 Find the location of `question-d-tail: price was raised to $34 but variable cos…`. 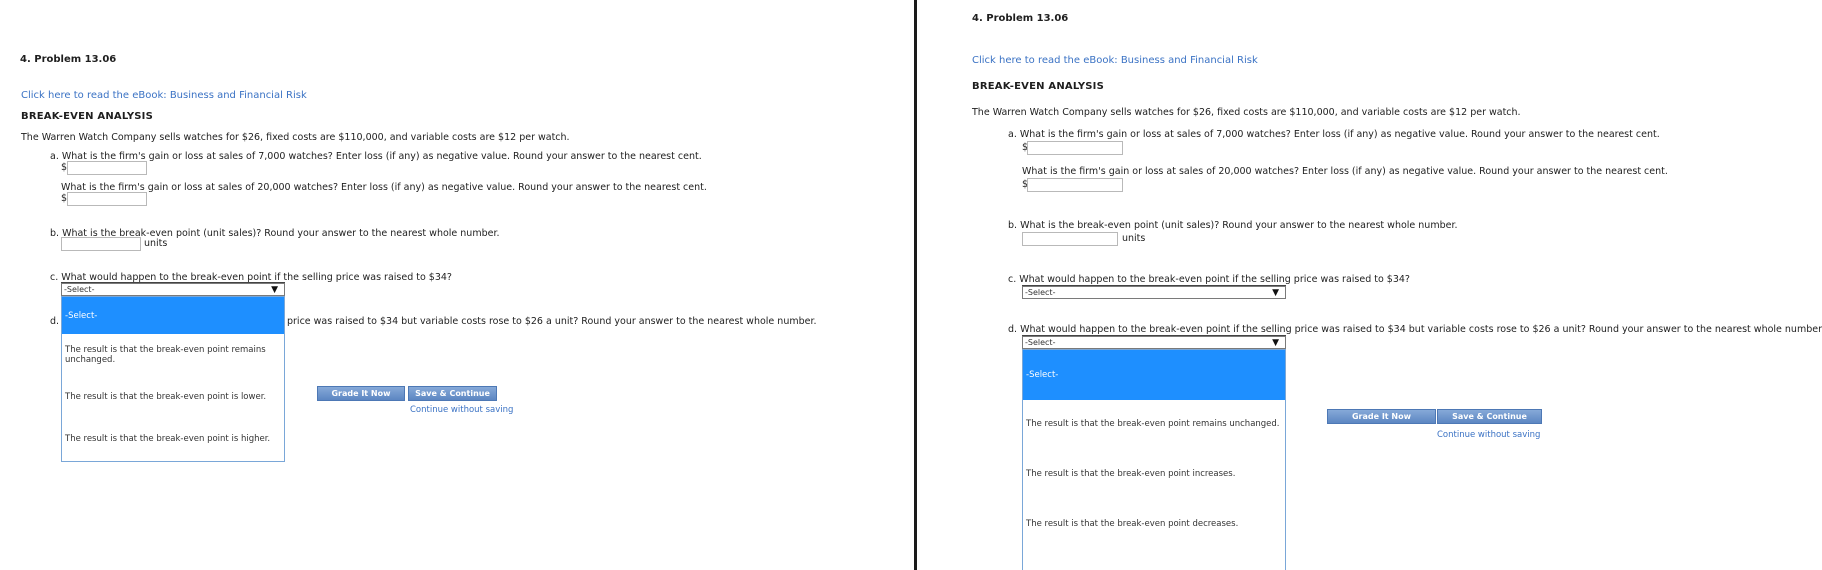

question-d-tail: price was raised to $34 but variable cos… is located at coordinates (552, 321).